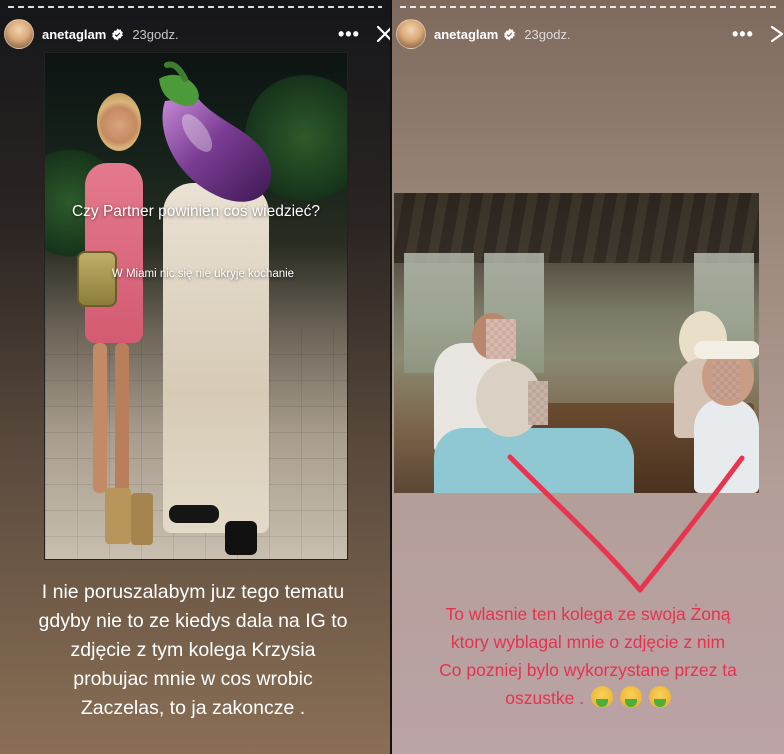  Describe the element at coordinates (588, 642) in the screenshot. I see `caption-line: ktory wyblagal mnie o zdjęcie z nim` at that location.